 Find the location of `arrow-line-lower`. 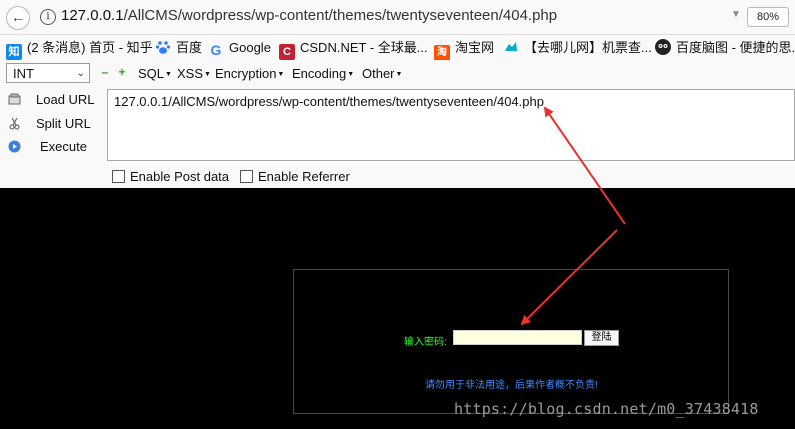

arrow-line-lower is located at coordinates (569, 277).